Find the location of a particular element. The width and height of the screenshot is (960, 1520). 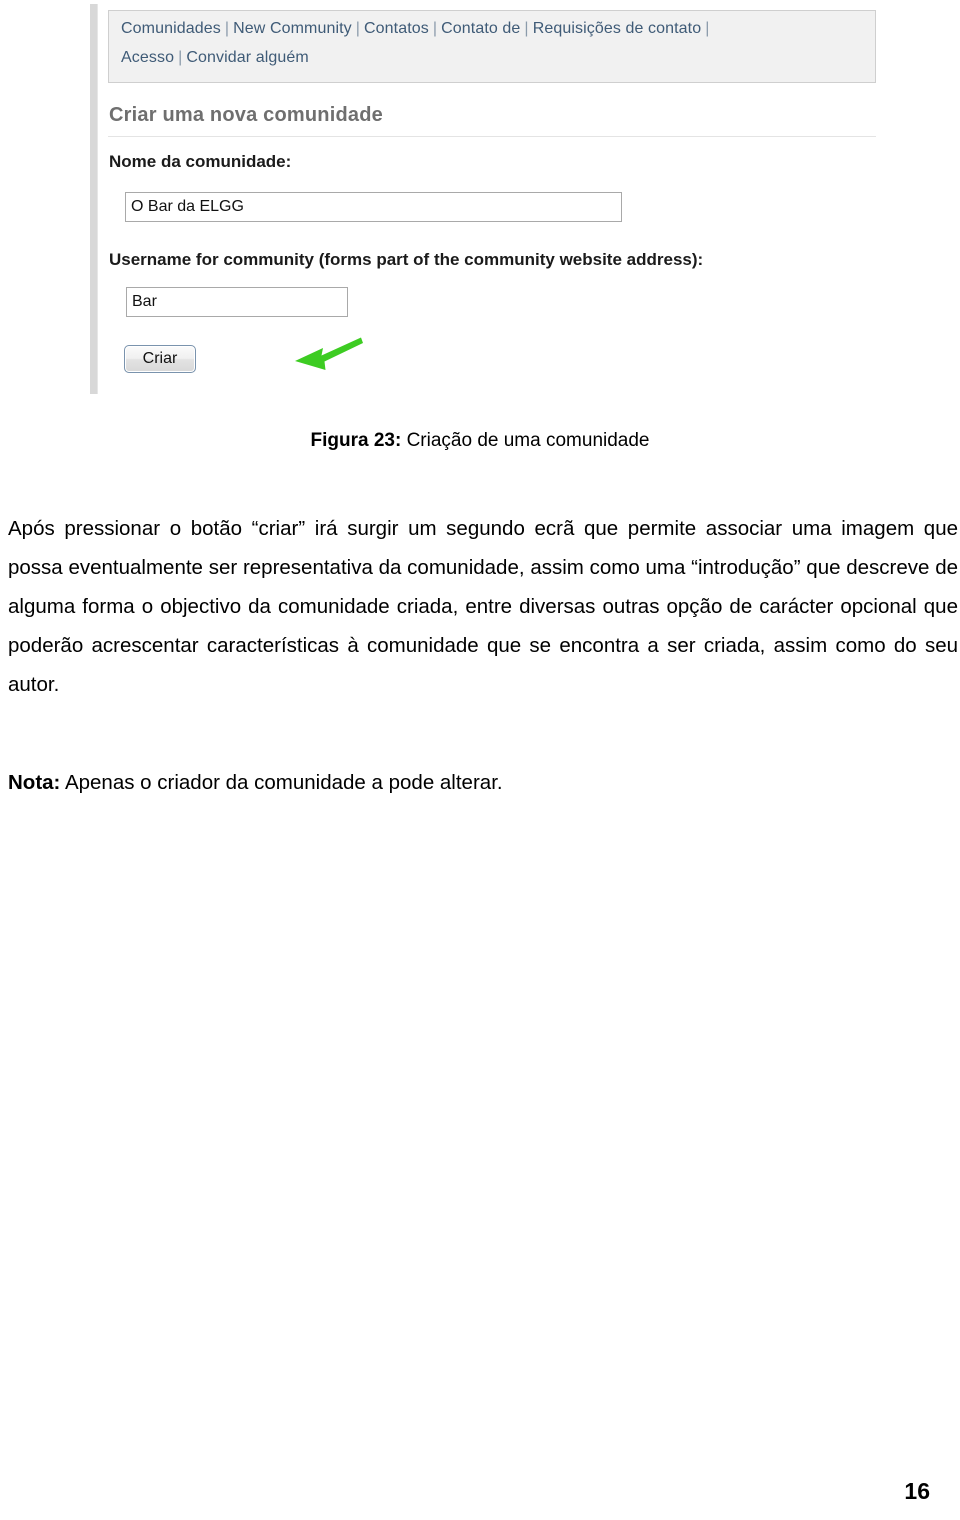

community-username-input is located at coordinates (237, 302).